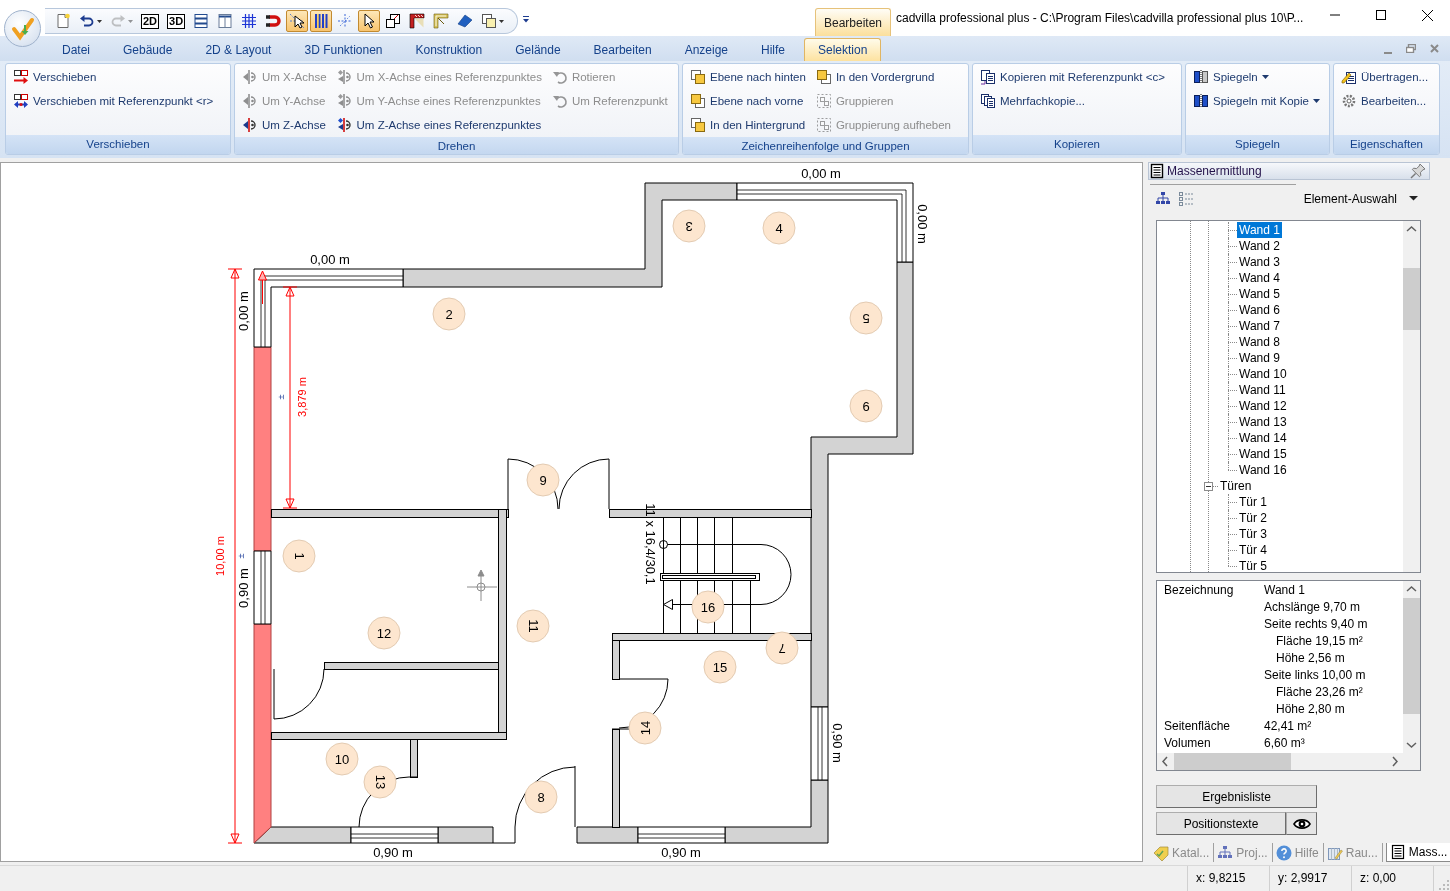 Image resolution: width=1450 pixels, height=891 pixels. What do you see at coordinates (1262, 390) in the screenshot?
I see `tree-item: Wand 11` at bounding box center [1262, 390].